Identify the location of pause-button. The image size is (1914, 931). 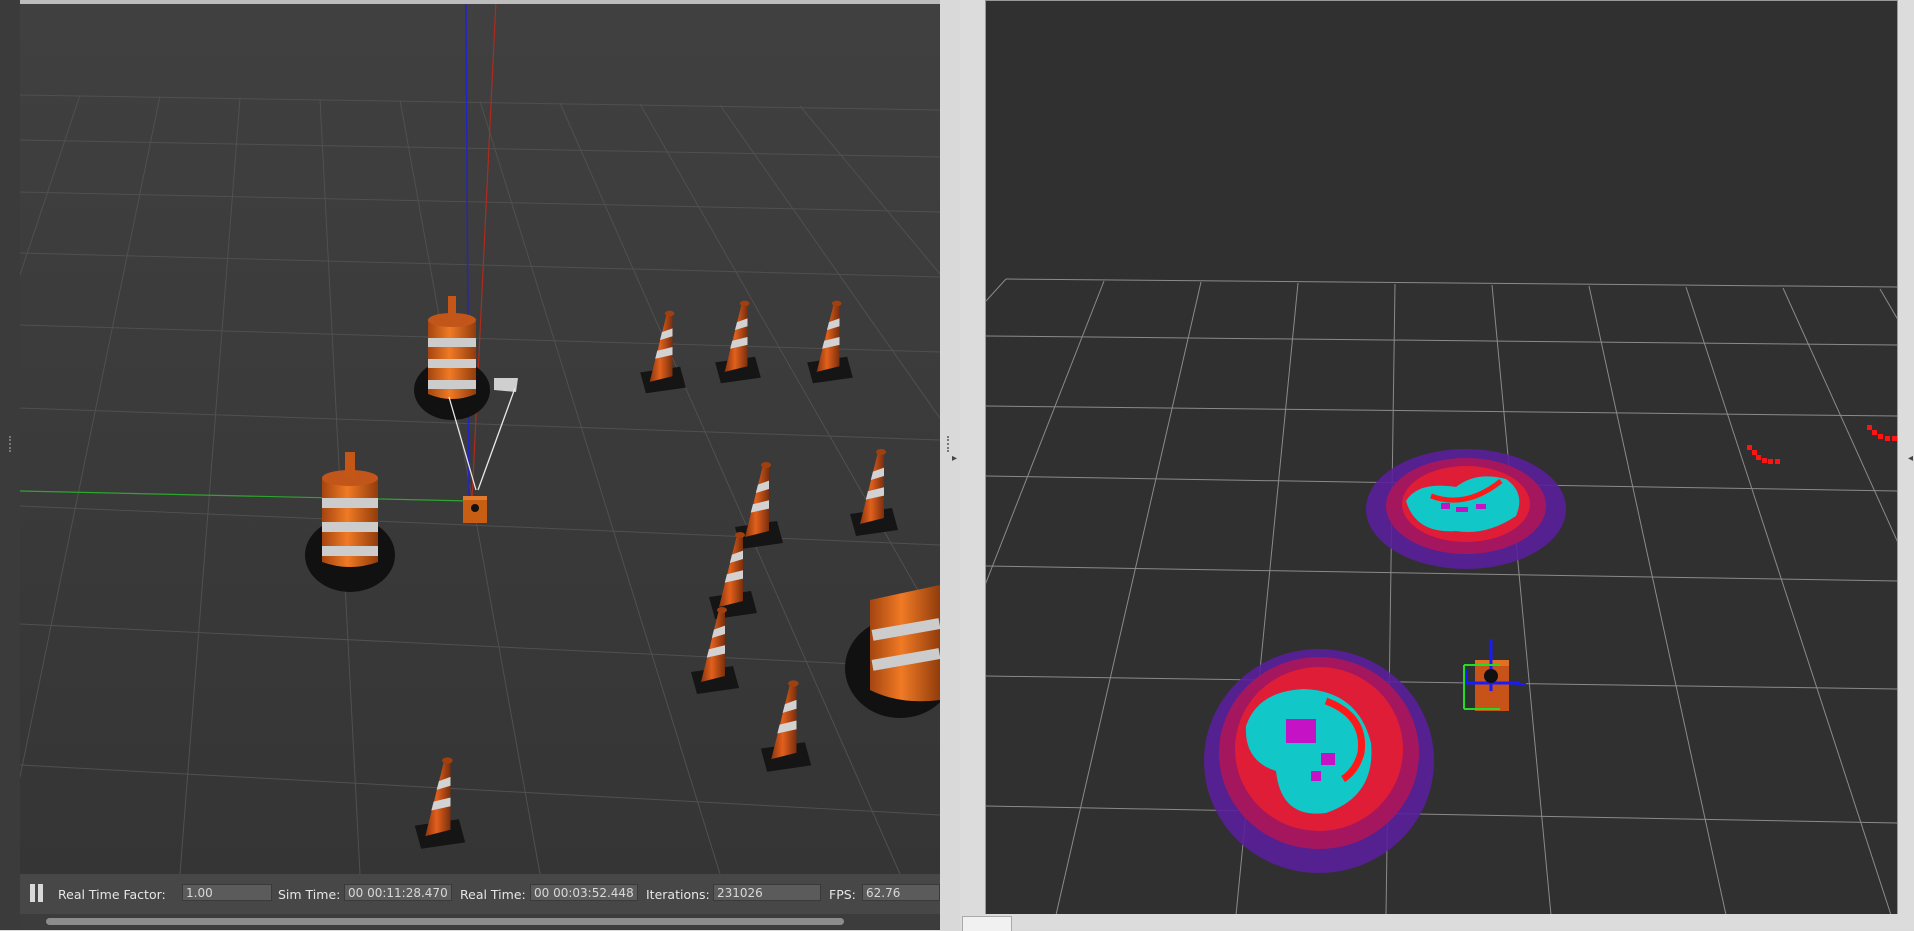
(36, 893).